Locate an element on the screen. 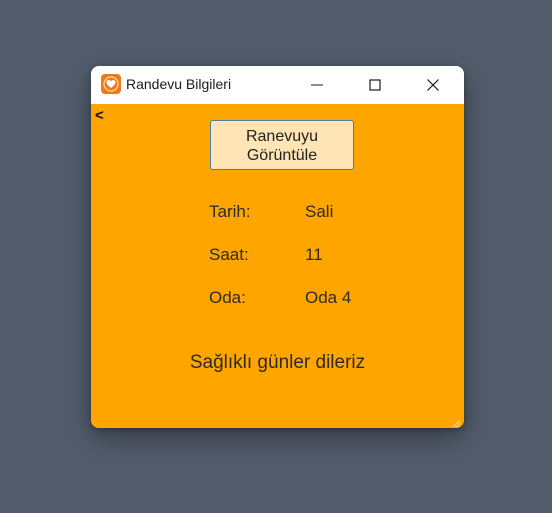 This screenshot has width=552, height=513. view-button-label-line2: Görüntüle is located at coordinates (282, 155).